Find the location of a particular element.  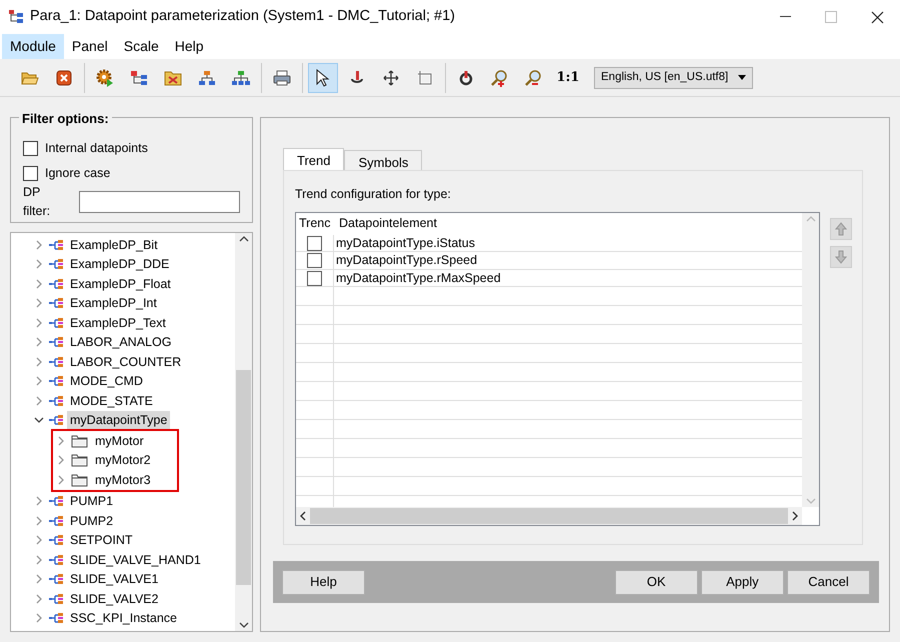

column-header: Trenc is located at coordinates (315, 223).